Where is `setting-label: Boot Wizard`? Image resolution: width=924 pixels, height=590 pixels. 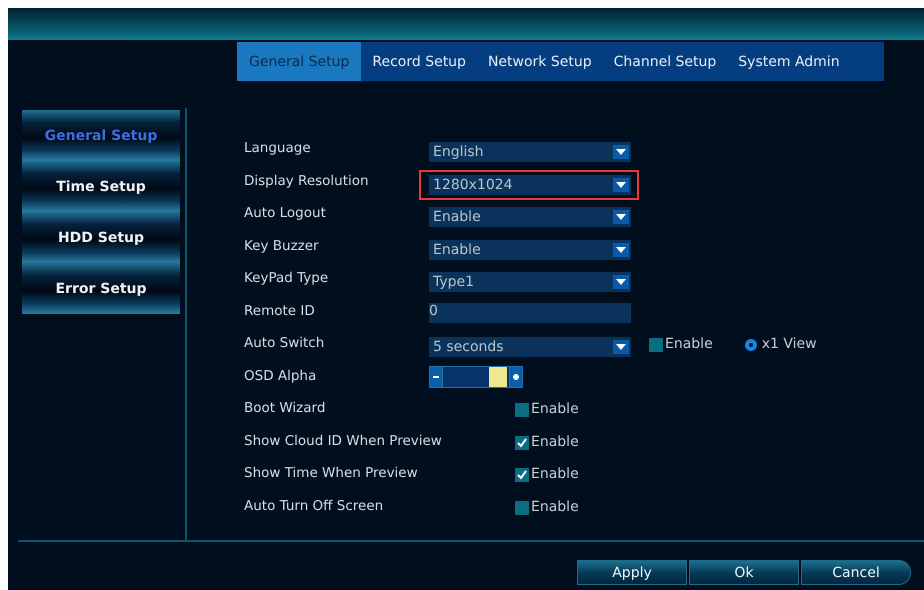
setting-label: Boot Wizard is located at coordinates (285, 408).